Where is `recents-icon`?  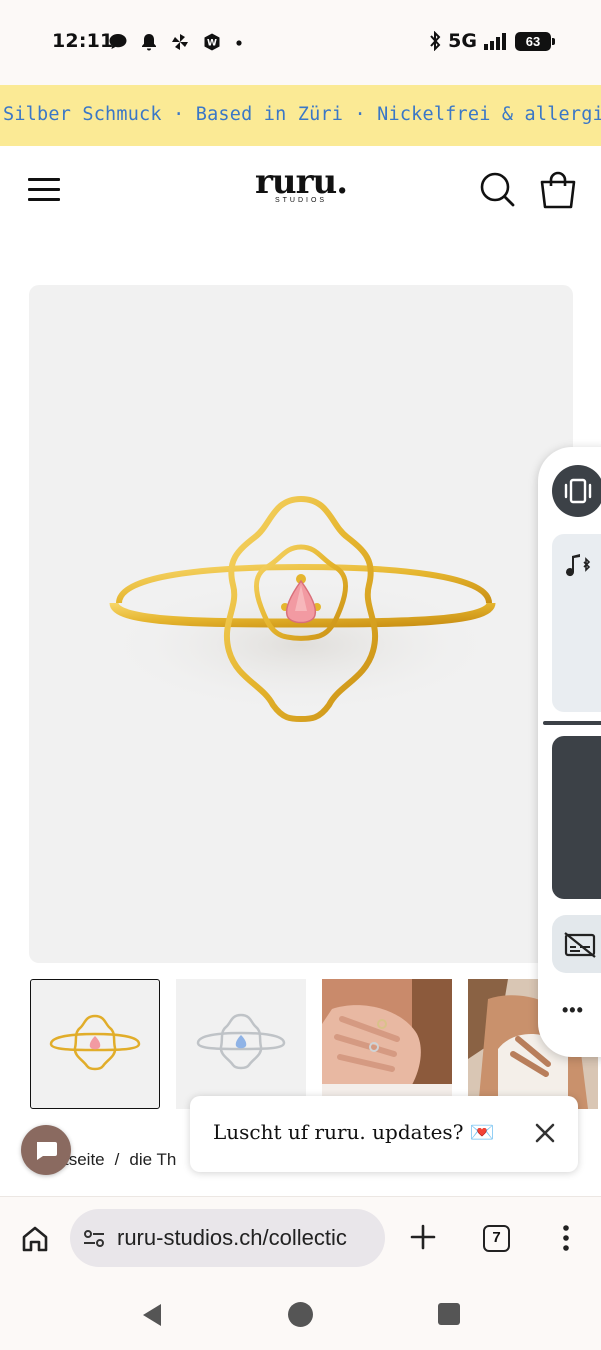 recents-icon is located at coordinates (449, 1314).